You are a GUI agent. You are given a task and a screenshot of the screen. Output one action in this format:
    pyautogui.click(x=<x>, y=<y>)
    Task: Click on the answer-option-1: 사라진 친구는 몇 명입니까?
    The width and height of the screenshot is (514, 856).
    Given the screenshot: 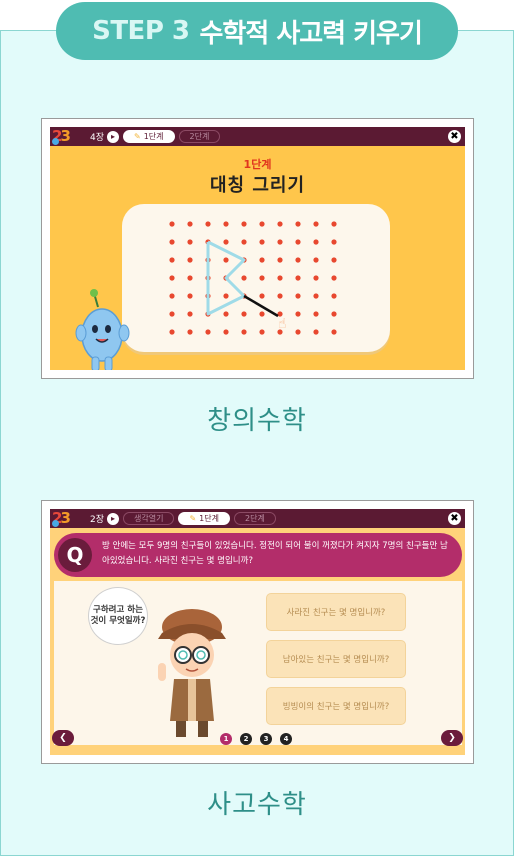 What is the action you would take?
    pyautogui.click(x=336, y=612)
    